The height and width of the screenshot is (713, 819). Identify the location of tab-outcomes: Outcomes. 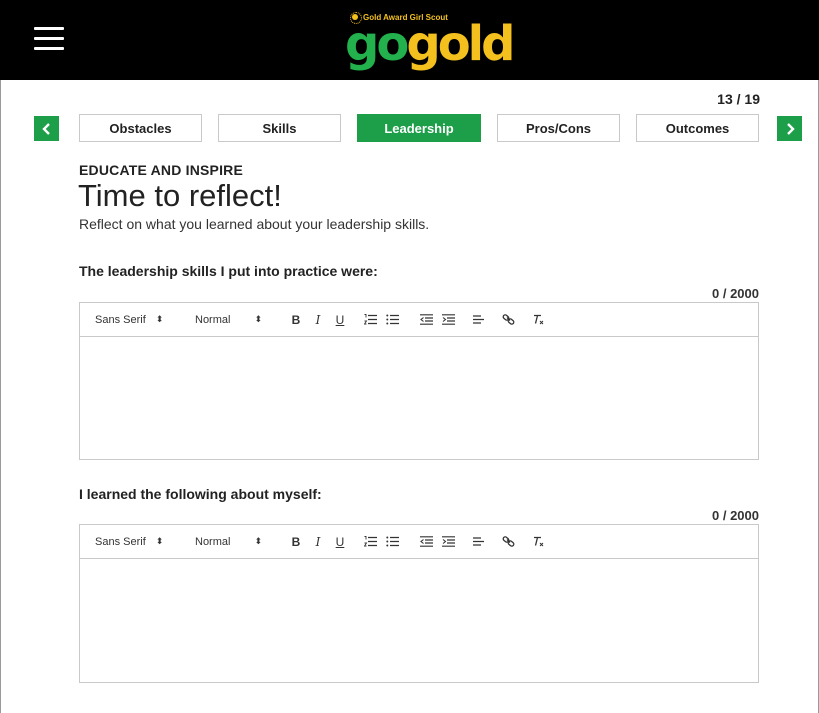
(697, 128).